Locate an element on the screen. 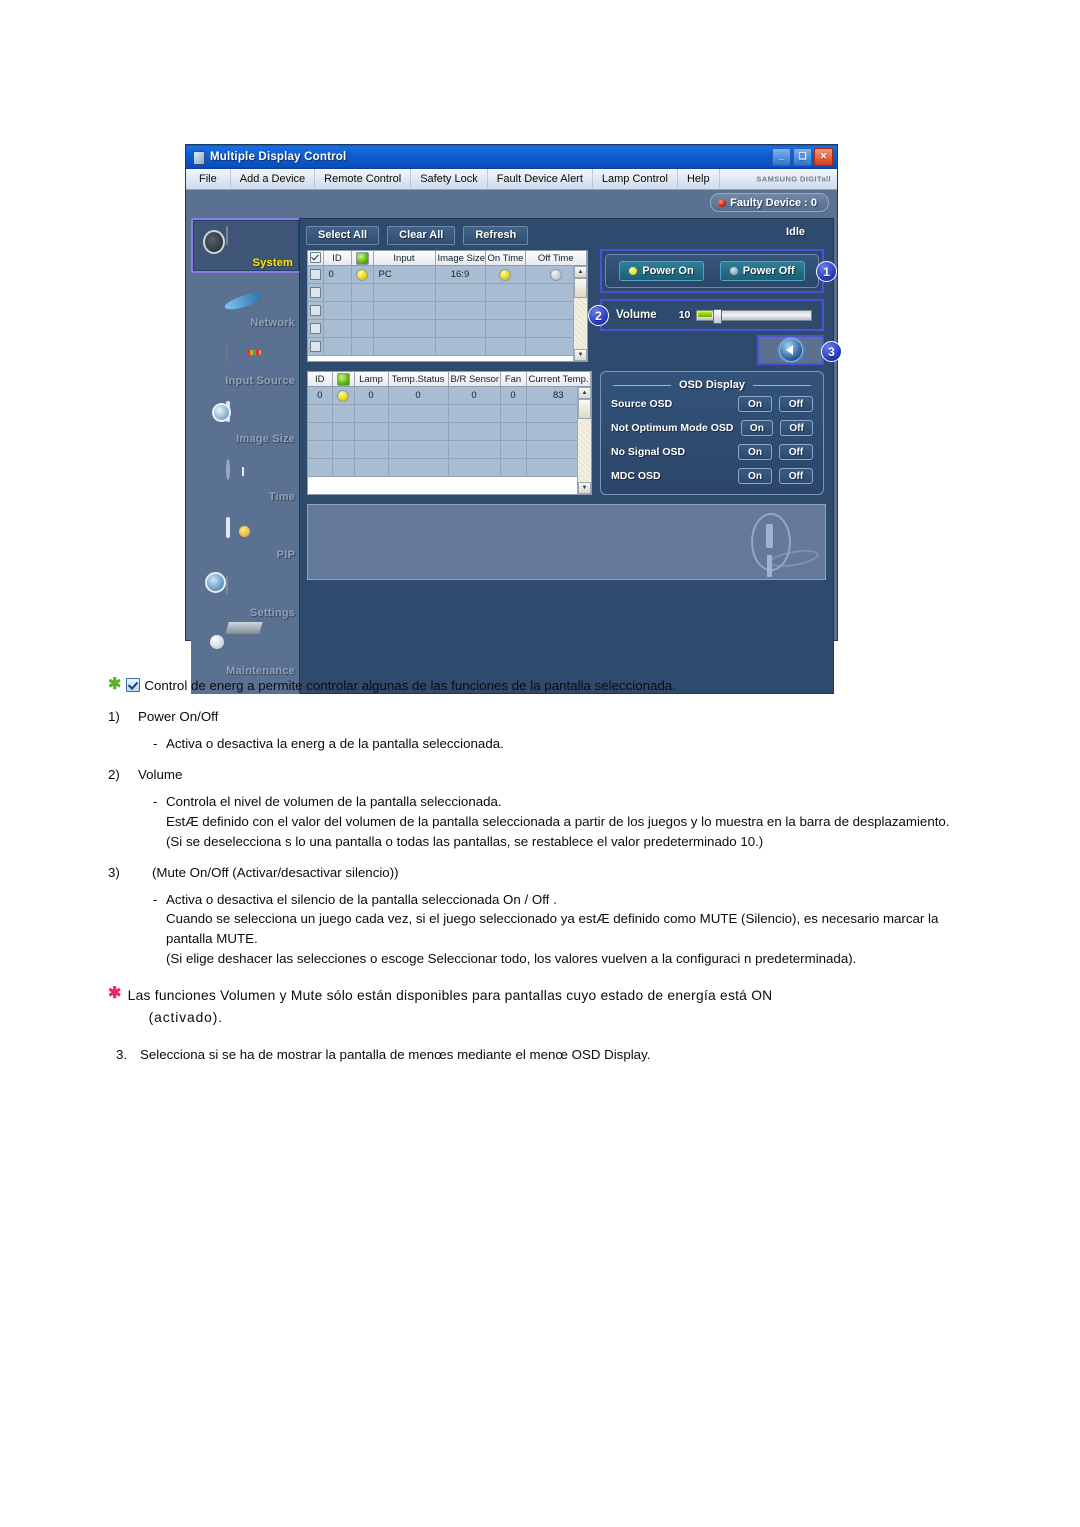 Image resolution: width=1080 pixels, height=1527 pixels. image-size-icon is located at coordinates (246, 418).